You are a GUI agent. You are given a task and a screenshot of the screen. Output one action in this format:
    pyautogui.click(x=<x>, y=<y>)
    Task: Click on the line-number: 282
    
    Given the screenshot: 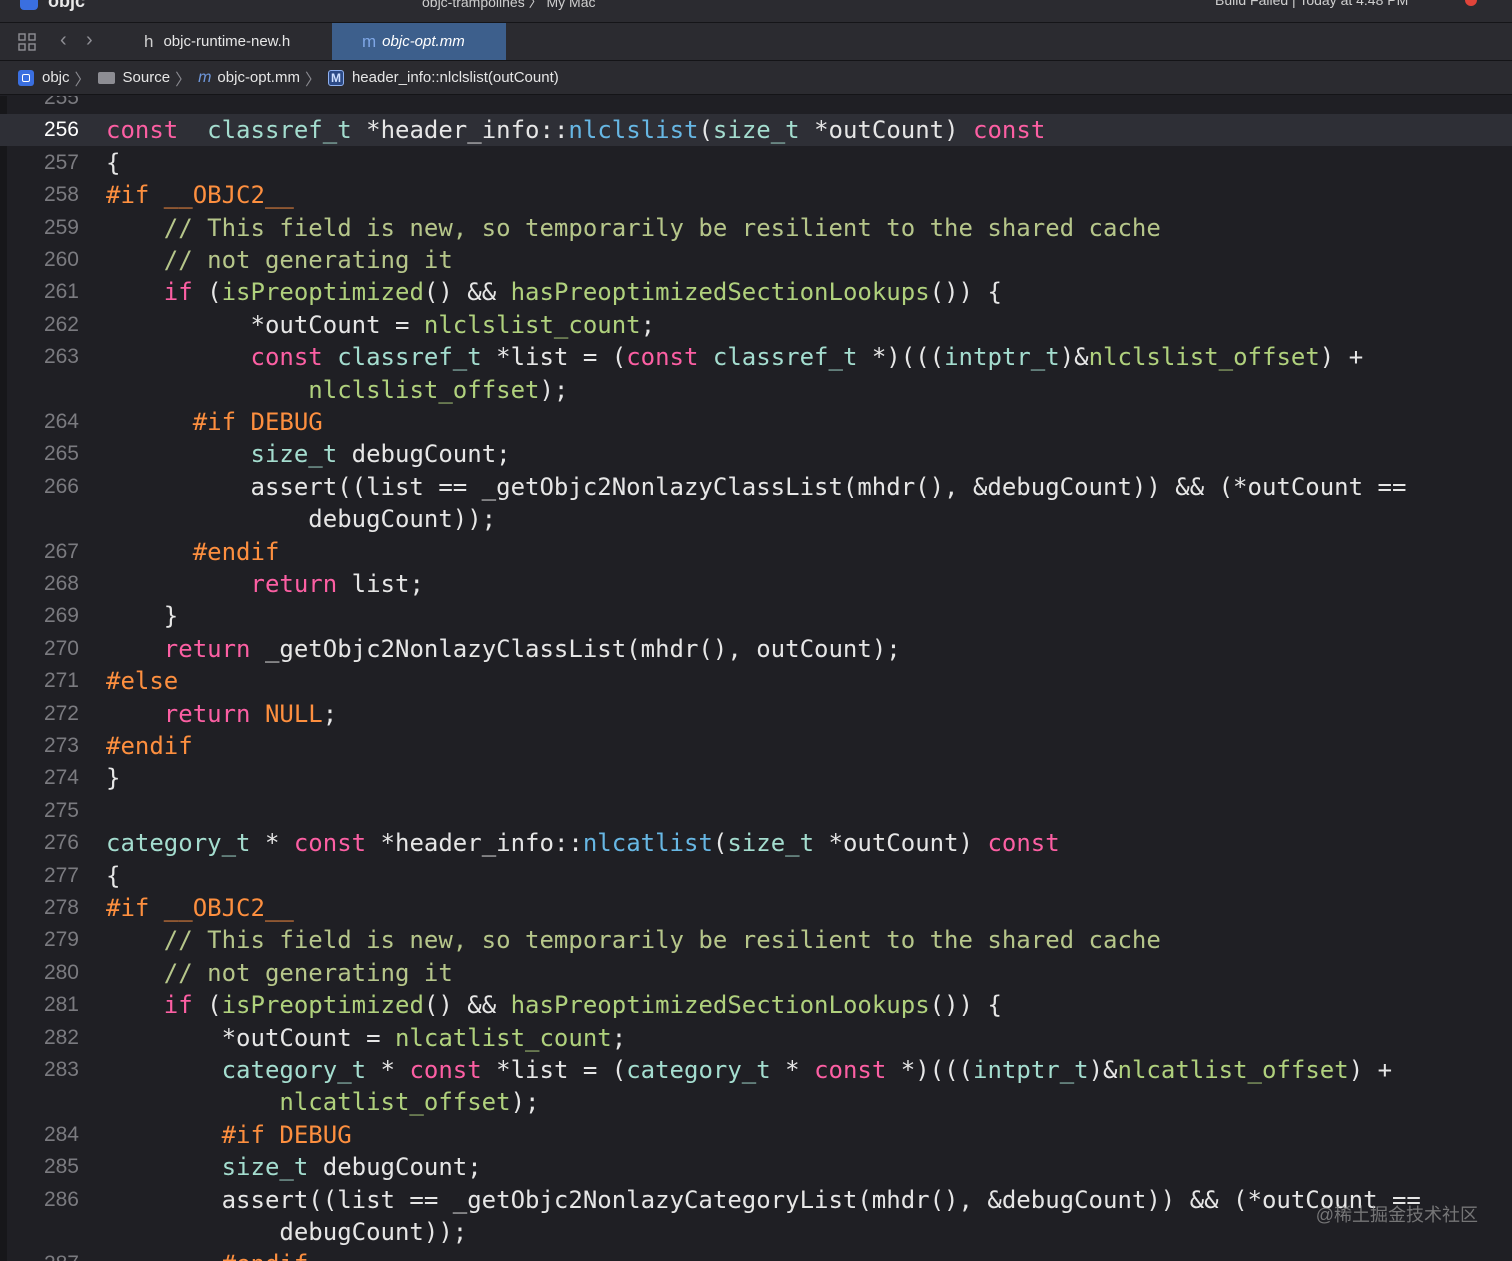 What is the action you would take?
    pyautogui.click(x=43, y=1038)
    